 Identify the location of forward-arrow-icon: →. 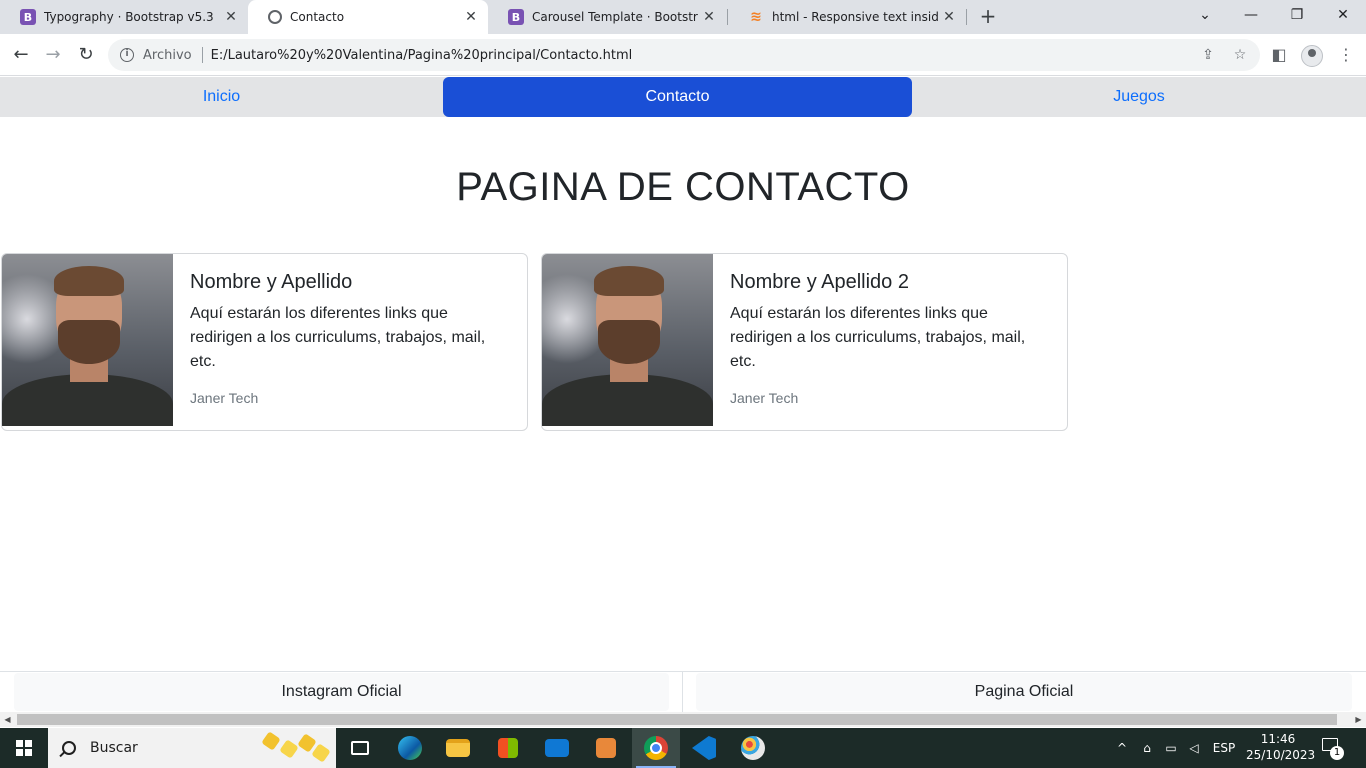
(53, 55).